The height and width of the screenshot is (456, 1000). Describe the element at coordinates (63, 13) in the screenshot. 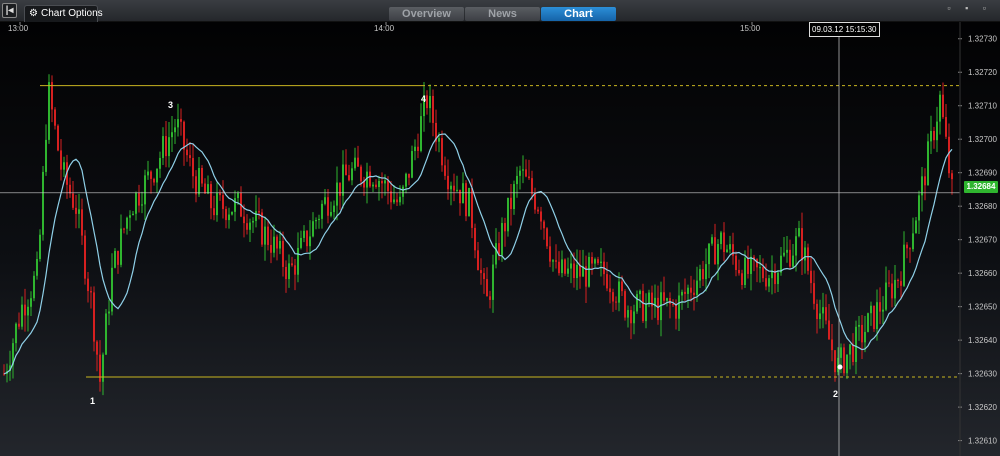

I see `chart-options-tab: ⚙ Chart Options` at that location.